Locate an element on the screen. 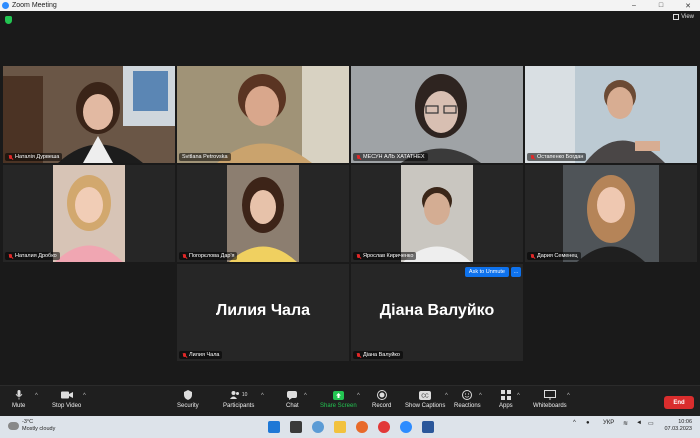 This screenshot has height=438, width=700. settings-gear-icon is located at coordinates (318, 427).